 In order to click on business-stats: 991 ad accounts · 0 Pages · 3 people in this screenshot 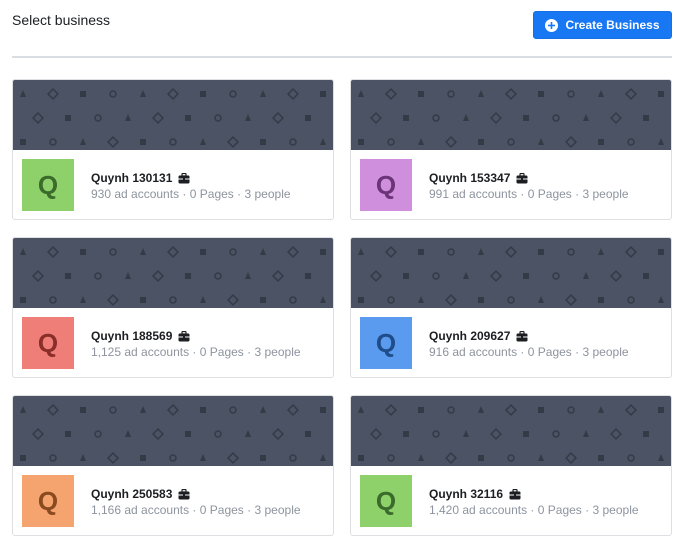, I will do `click(529, 194)`.